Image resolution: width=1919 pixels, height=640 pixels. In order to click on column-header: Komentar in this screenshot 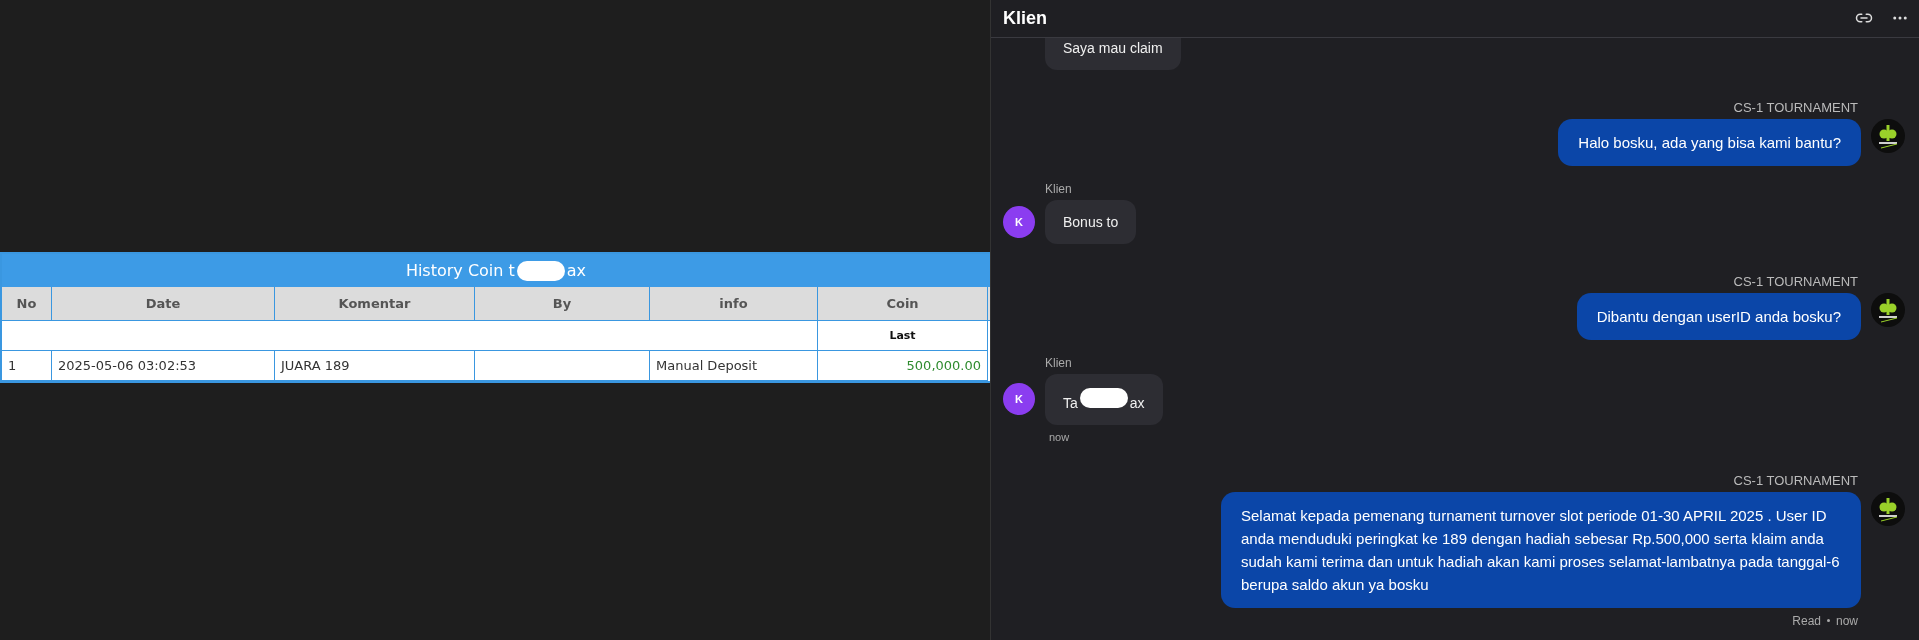, I will do `click(375, 304)`.